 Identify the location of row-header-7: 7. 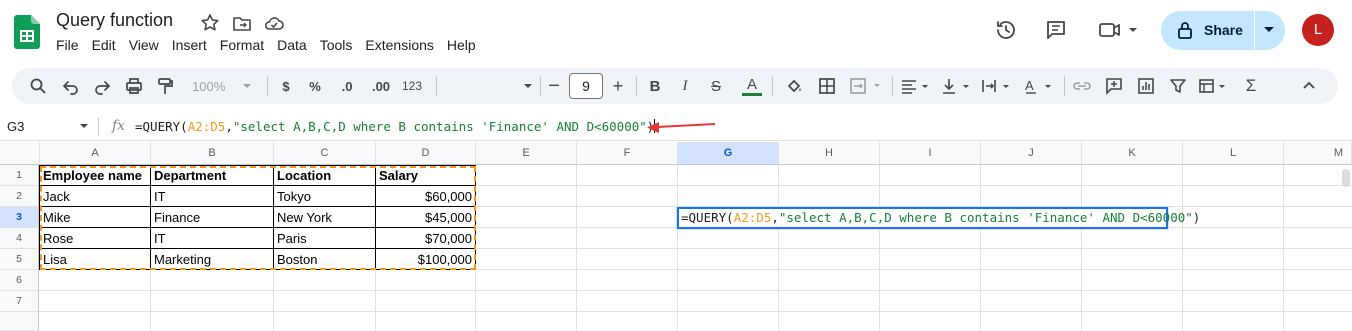
(19, 301).